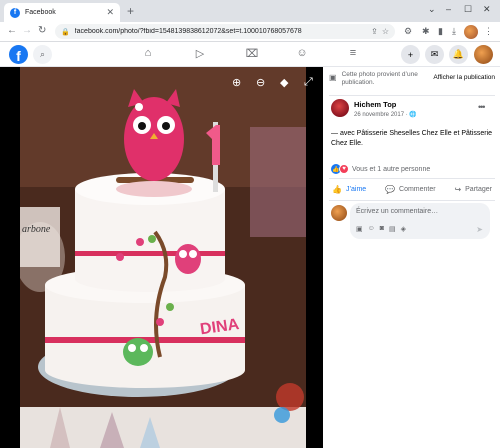  Describe the element at coordinates (356, 189) in the screenshot. I see `like-label: J’aime` at that location.